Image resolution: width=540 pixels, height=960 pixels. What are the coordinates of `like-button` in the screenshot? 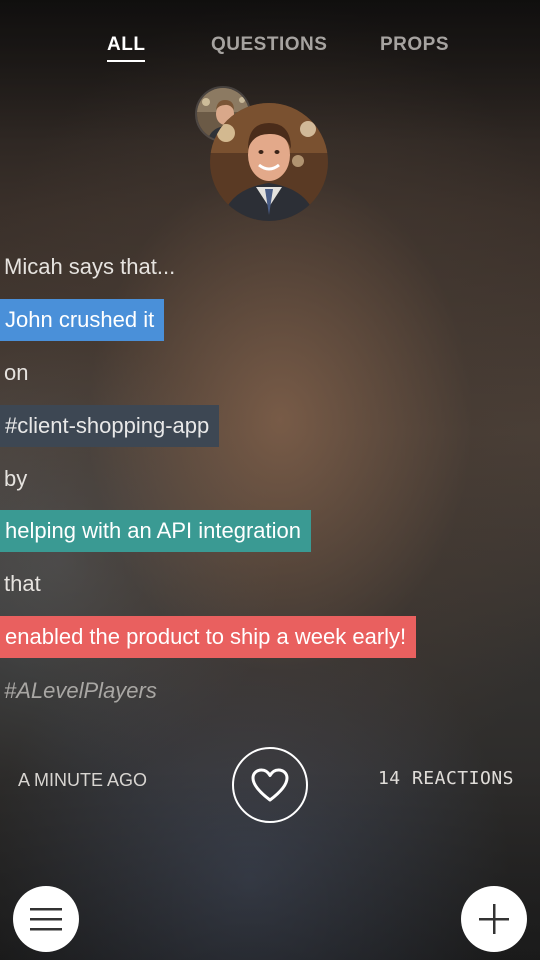 It's located at (270, 785).